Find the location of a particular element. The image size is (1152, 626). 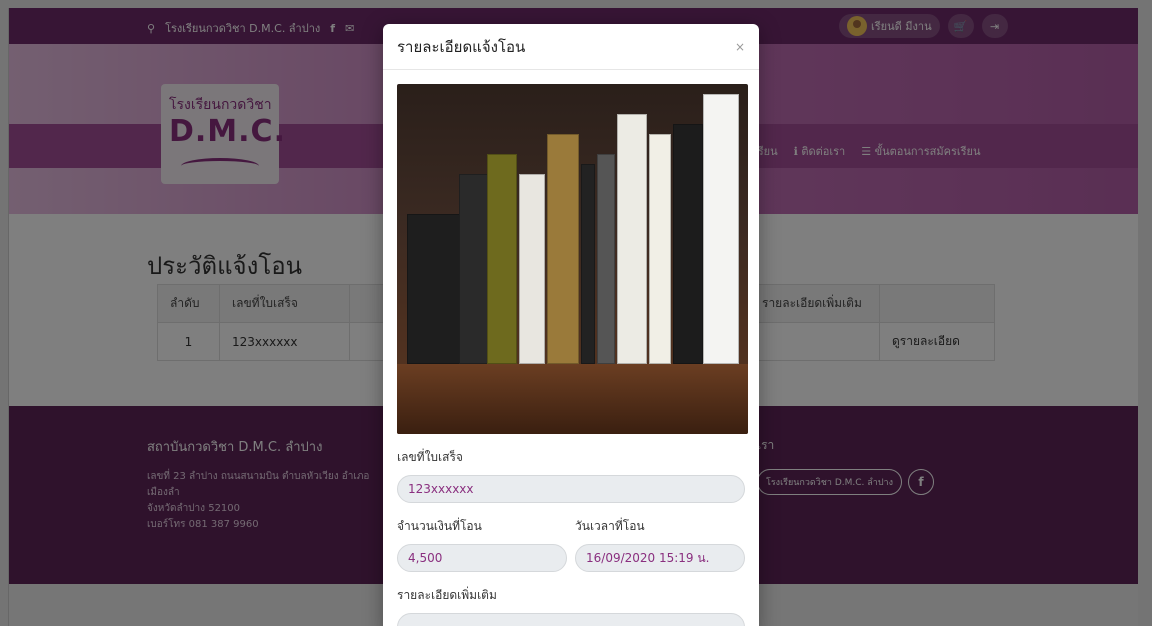

note-field is located at coordinates (571, 619).